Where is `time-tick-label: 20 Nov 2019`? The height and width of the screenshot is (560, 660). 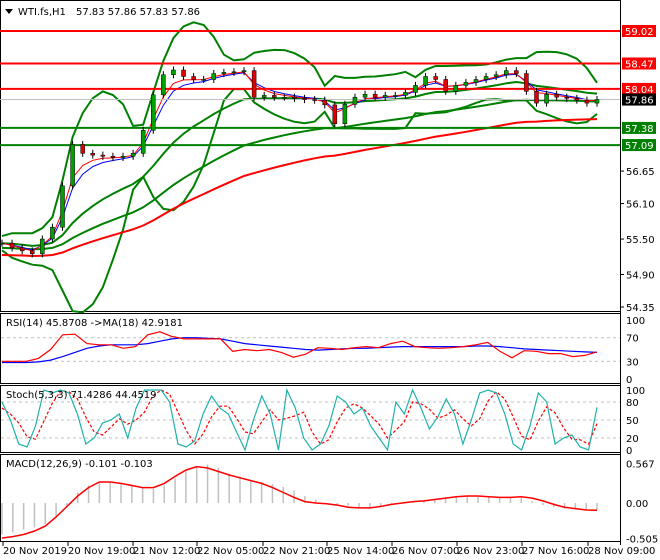
time-tick-label: 20 Nov 2019 is located at coordinates (35, 551).